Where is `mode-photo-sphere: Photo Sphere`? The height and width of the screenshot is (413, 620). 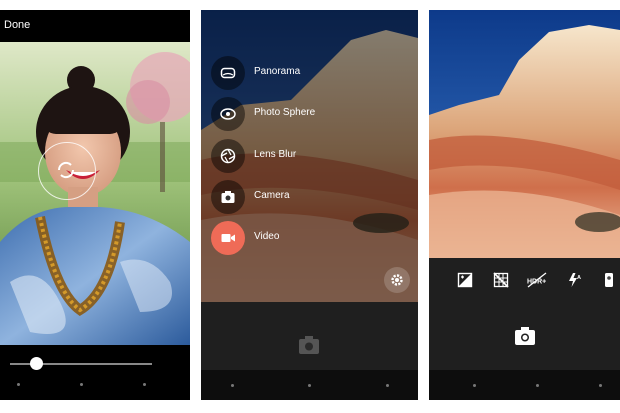
mode-photo-sphere: Photo Sphere is located at coordinates (301, 114).